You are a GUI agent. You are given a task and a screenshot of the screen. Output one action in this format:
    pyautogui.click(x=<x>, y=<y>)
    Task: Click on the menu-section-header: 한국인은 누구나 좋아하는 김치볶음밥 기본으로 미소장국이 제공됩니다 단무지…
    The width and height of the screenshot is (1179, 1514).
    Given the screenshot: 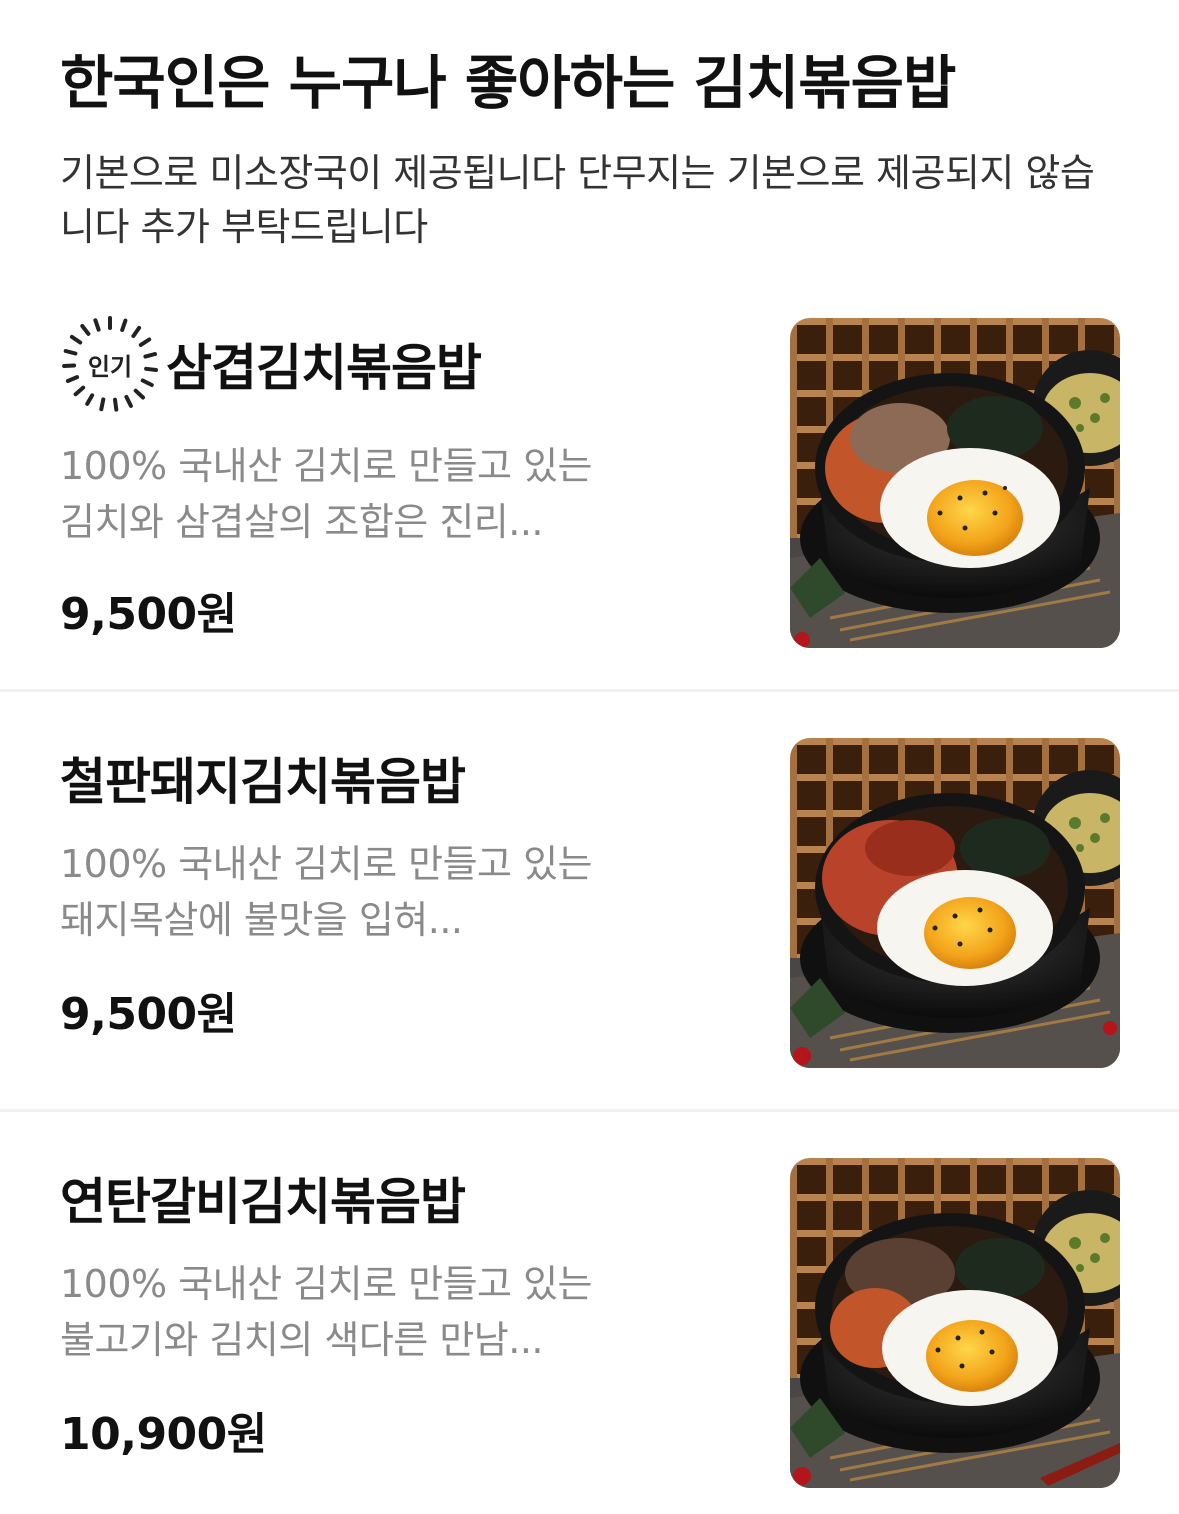 What is the action you would take?
    pyautogui.click(x=600, y=148)
    